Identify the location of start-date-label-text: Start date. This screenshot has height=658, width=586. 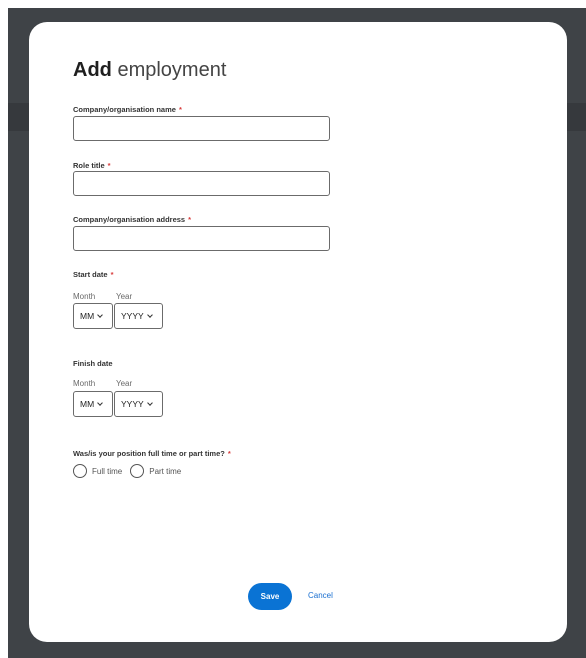
(90, 274).